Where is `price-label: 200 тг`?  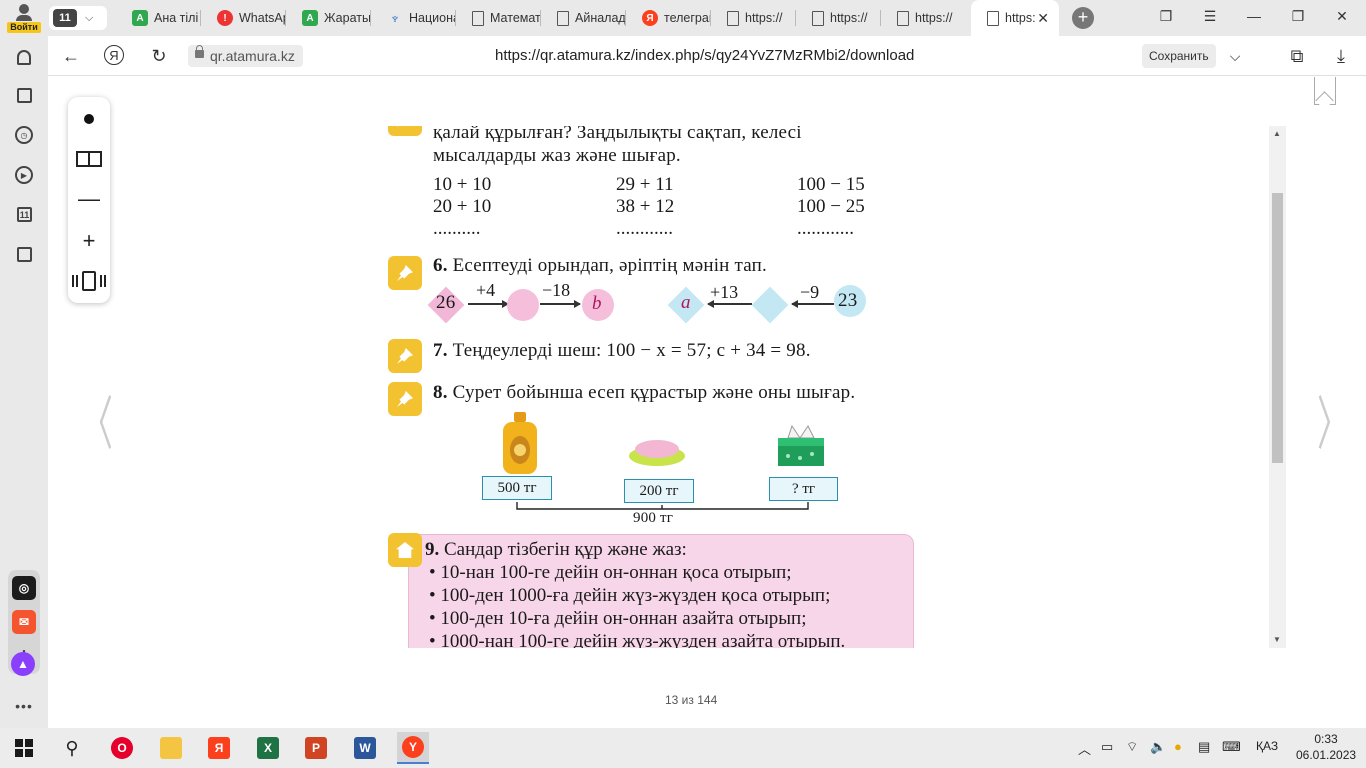
price-label: 200 тг is located at coordinates (659, 491).